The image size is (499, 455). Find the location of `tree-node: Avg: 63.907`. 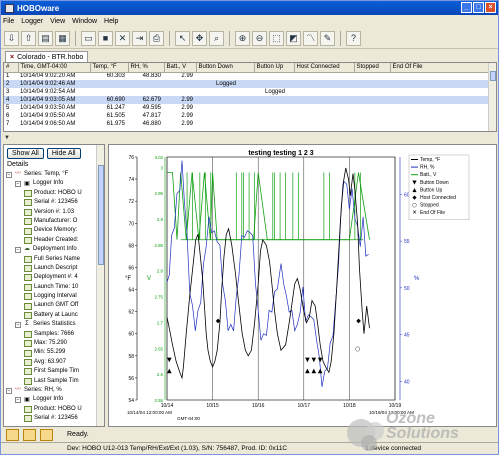

tree-node: Avg: 63.907 is located at coordinates (51, 362).